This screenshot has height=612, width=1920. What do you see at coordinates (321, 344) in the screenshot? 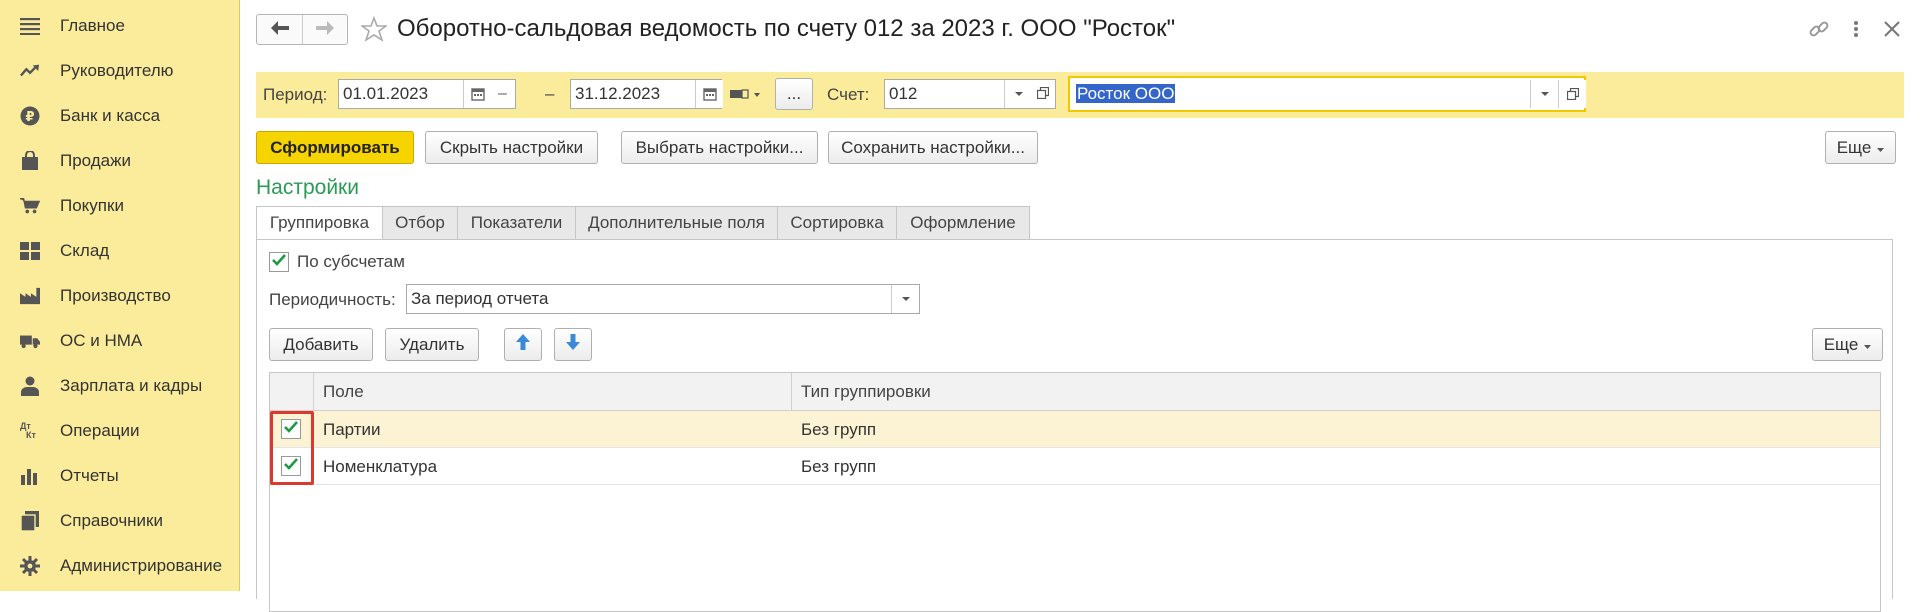
I see `add-button: Добавить` at bounding box center [321, 344].